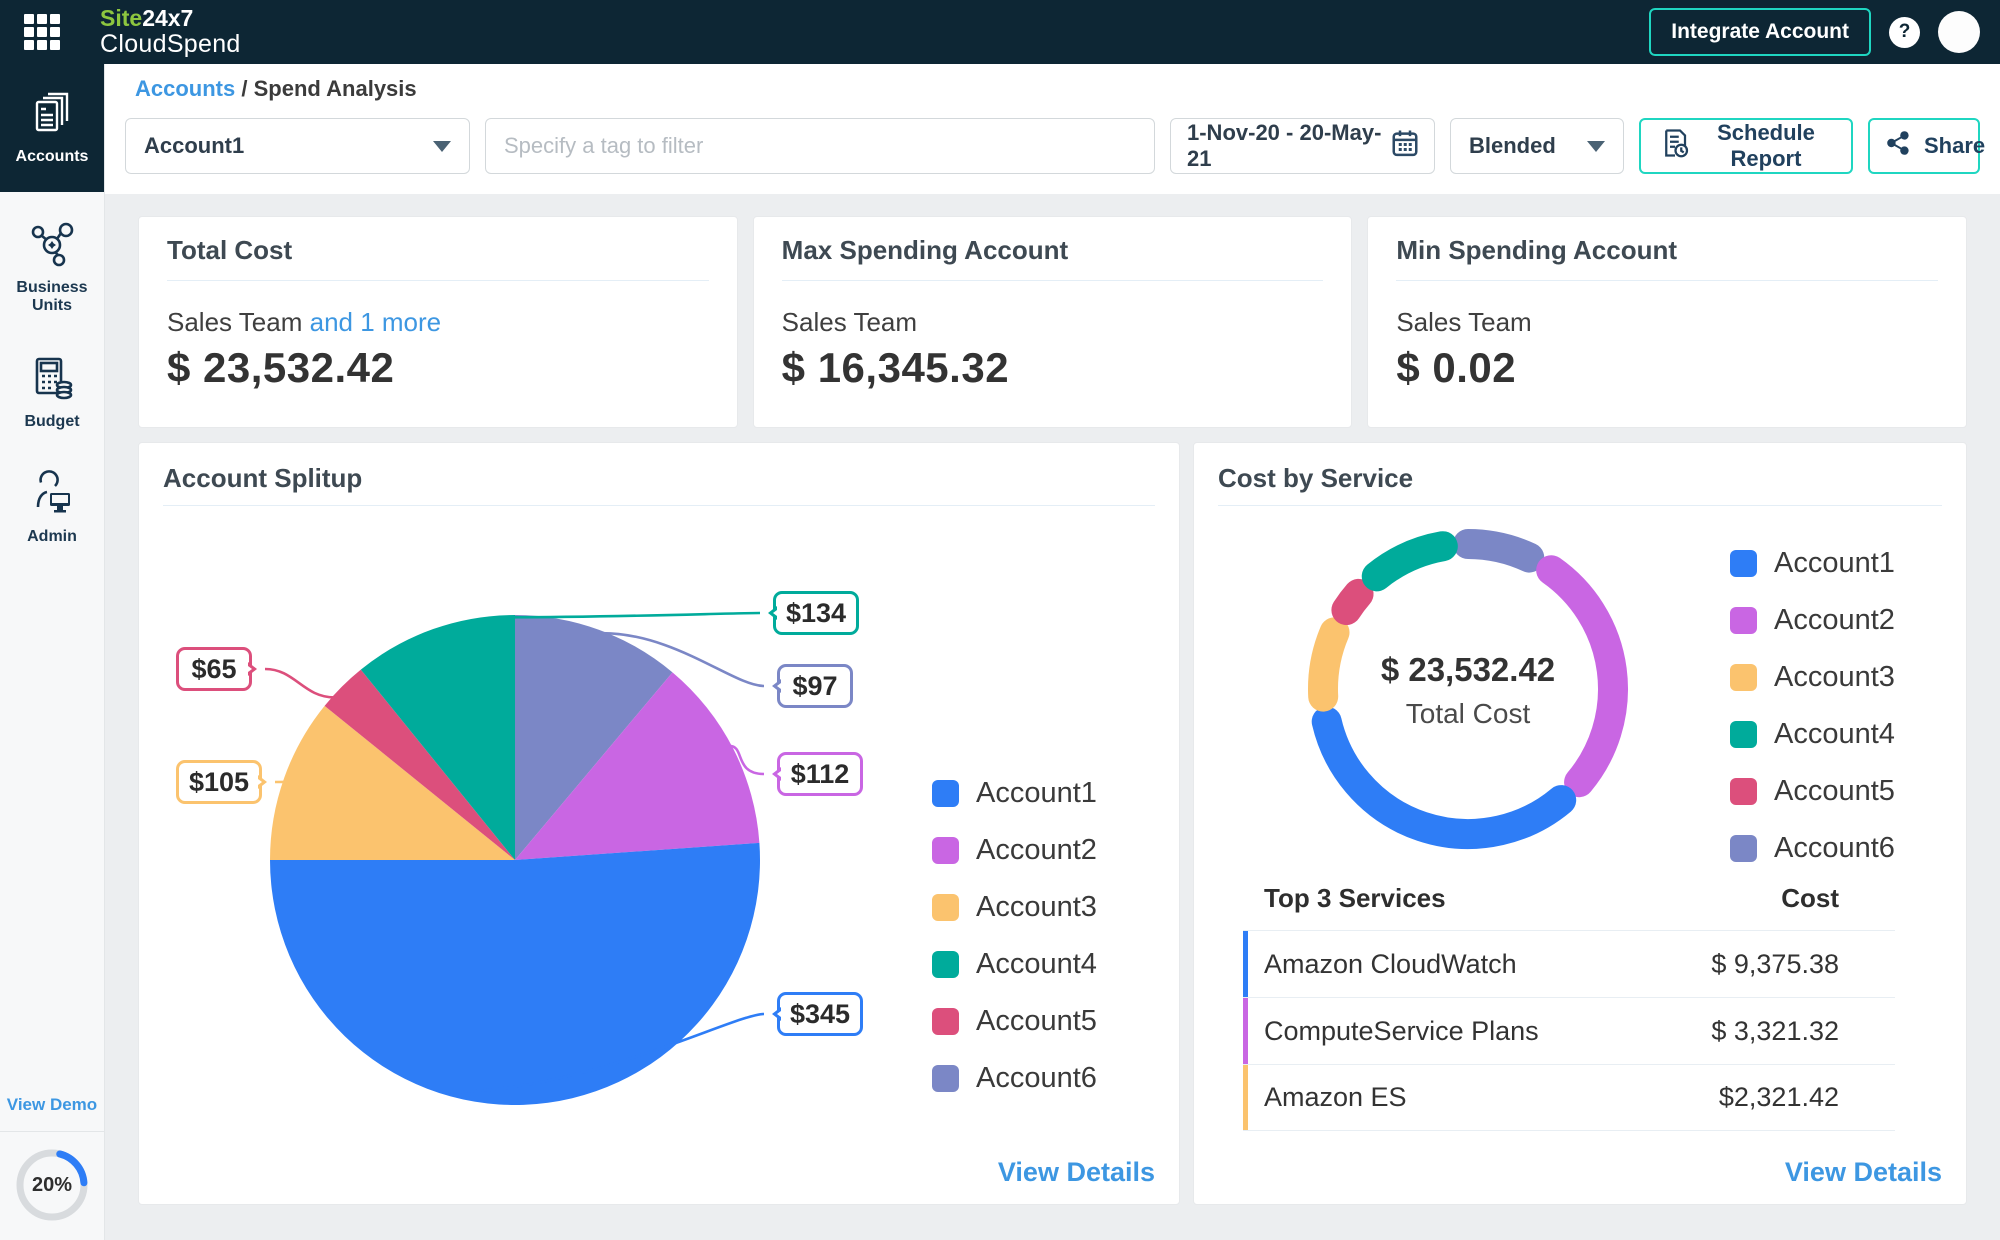 This screenshot has width=2000, height=1240. I want to click on donut-legend-item-account4: Account4, so click(1812, 734).